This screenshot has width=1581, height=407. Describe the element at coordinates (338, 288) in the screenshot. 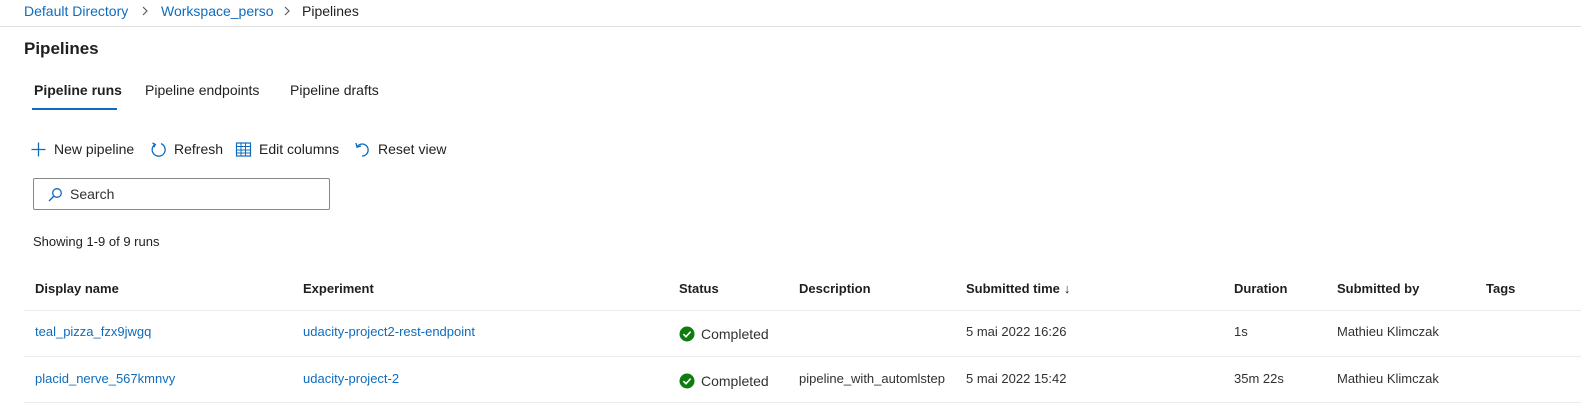

I see `column-header-experiment: Experiment` at that location.